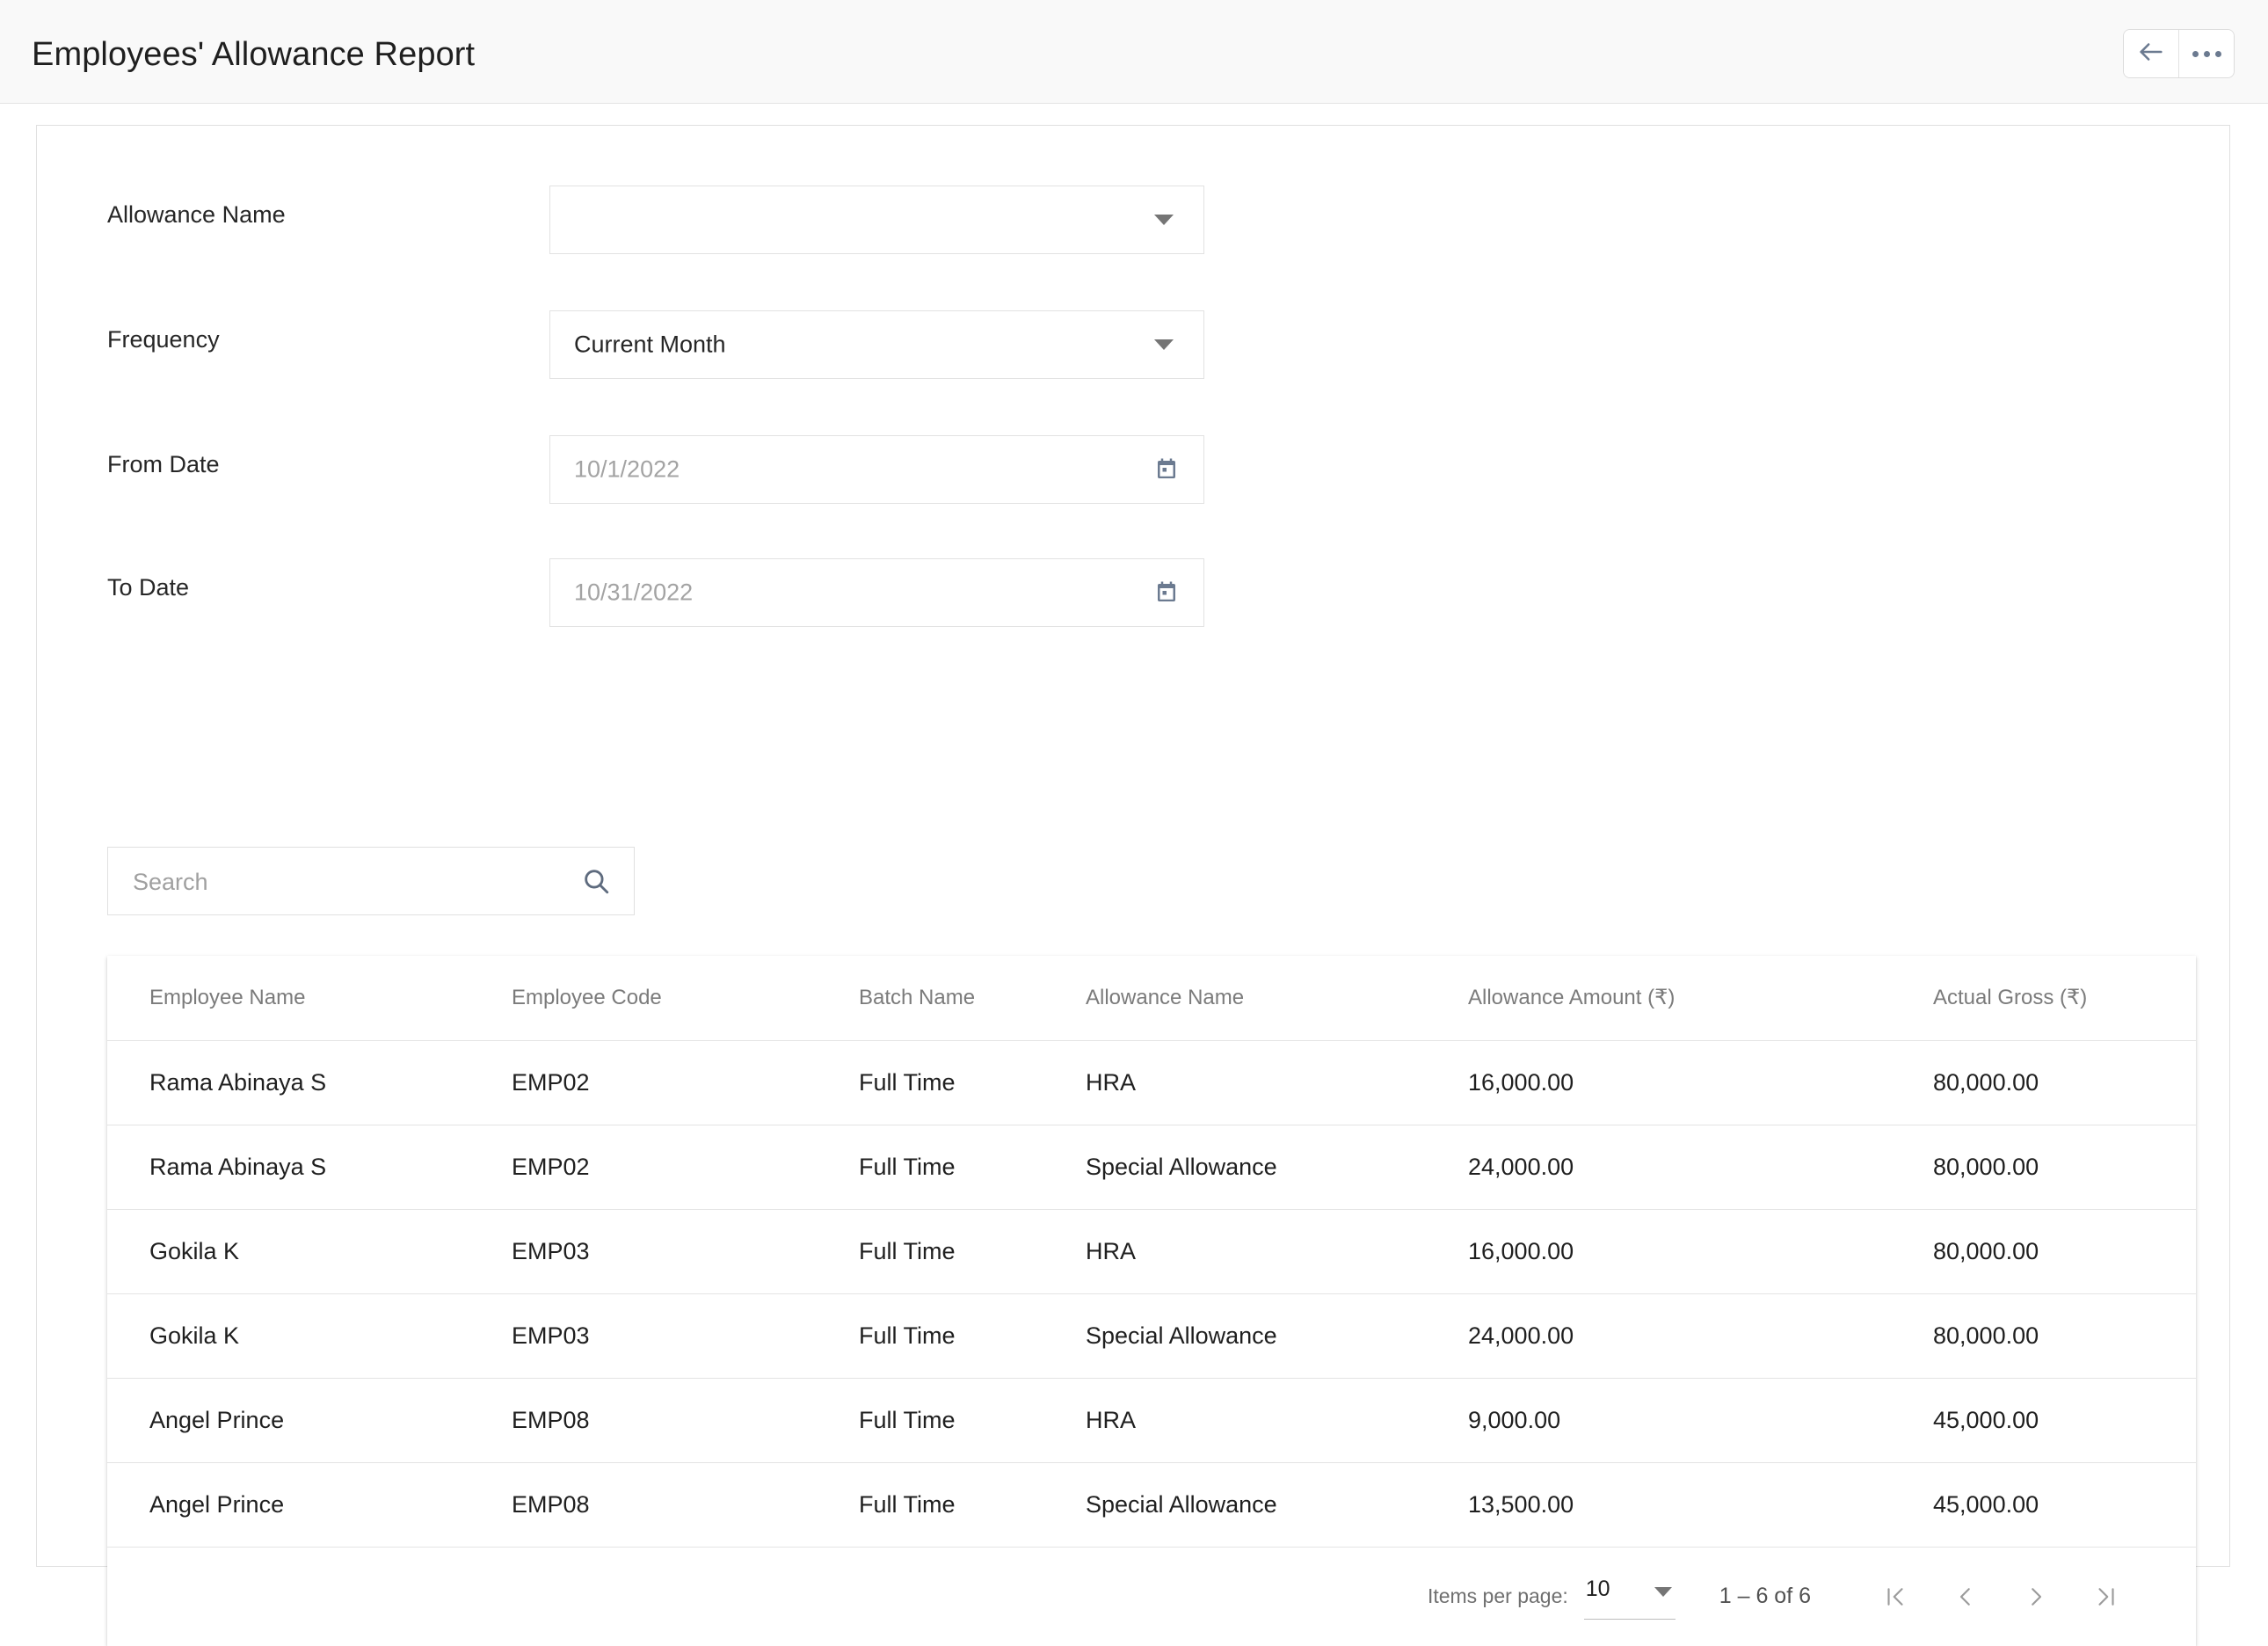 The width and height of the screenshot is (2268, 1646). Describe the element at coordinates (1498, 1595) in the screenshot. I see `items-per-page-label: Items per page:` at that location.